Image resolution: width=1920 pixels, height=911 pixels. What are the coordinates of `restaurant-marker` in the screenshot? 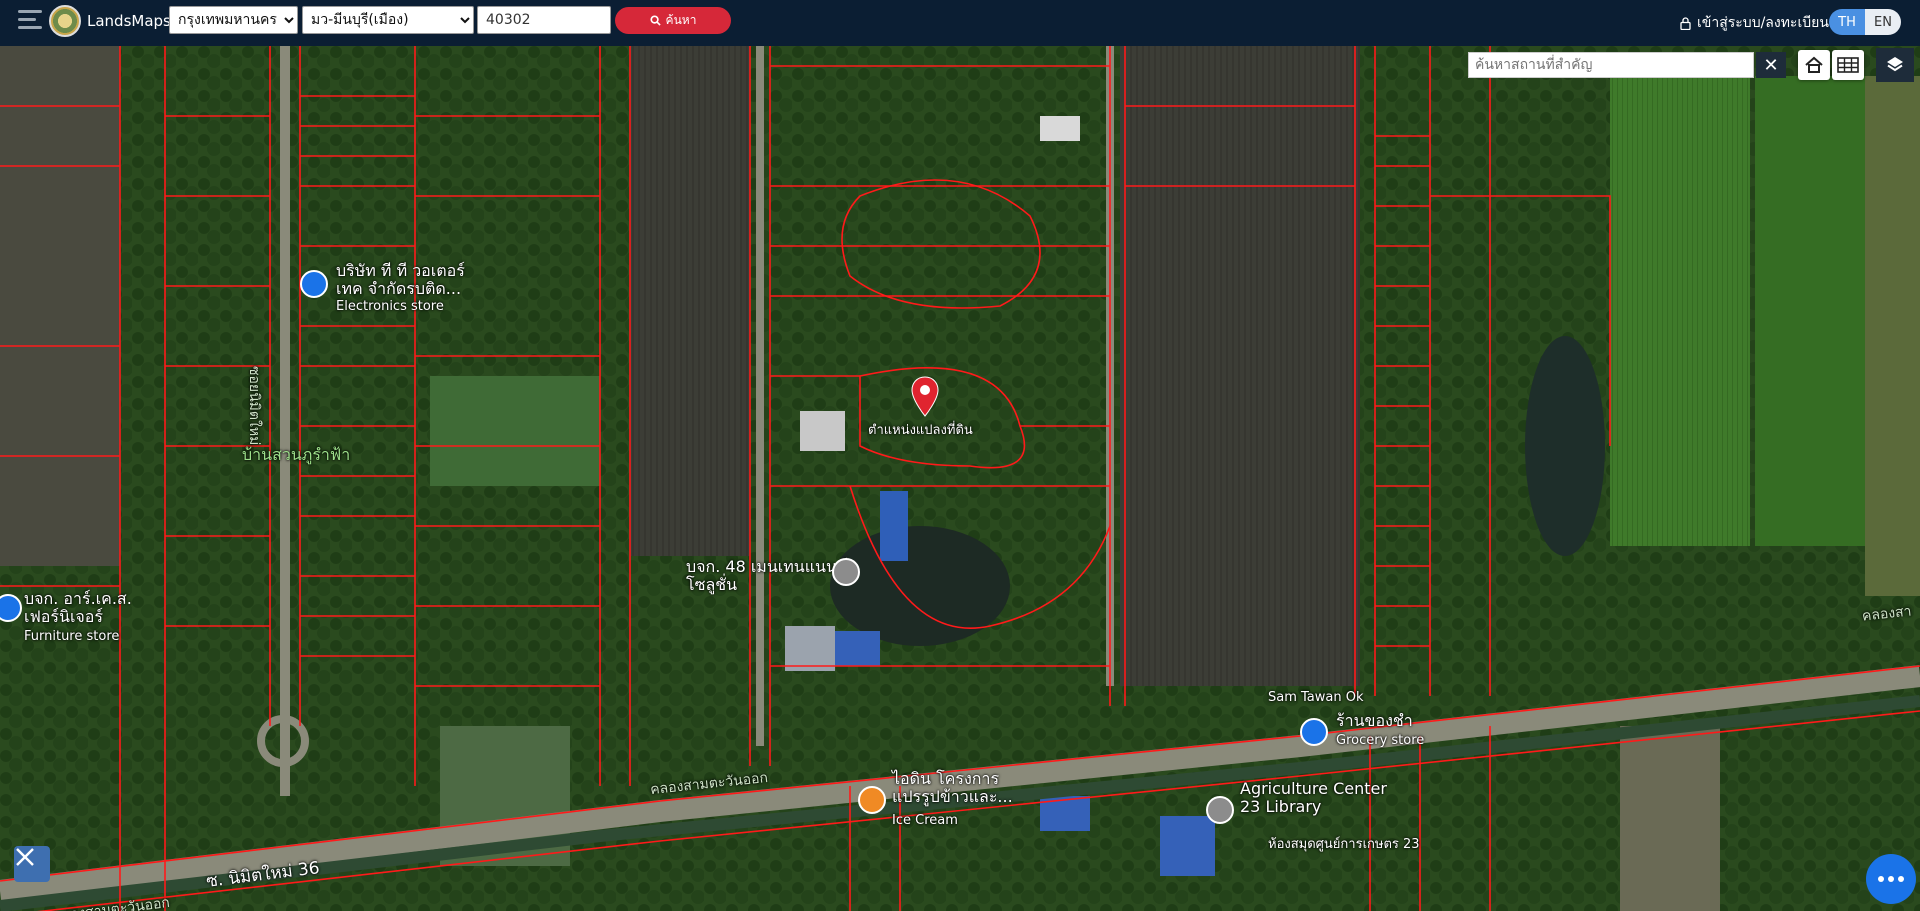 It's located at (872, 800).